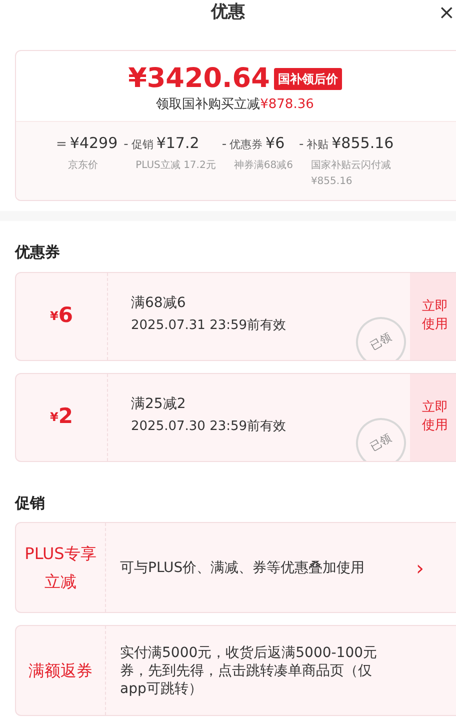 This screenshot has height=725, width=456. I want to click on breakdown-note: 京东价, so click(83, 165).